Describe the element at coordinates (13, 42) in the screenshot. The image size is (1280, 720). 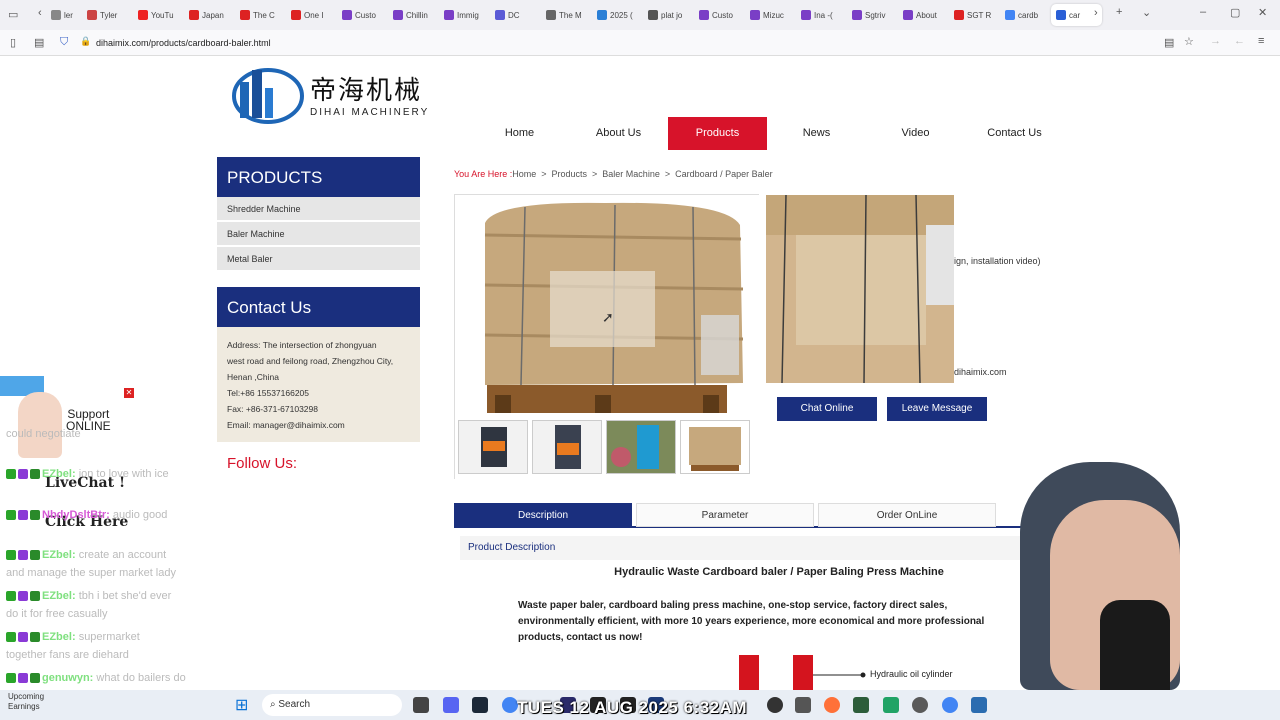
I see `sidebar-icon: ▯` at that location.